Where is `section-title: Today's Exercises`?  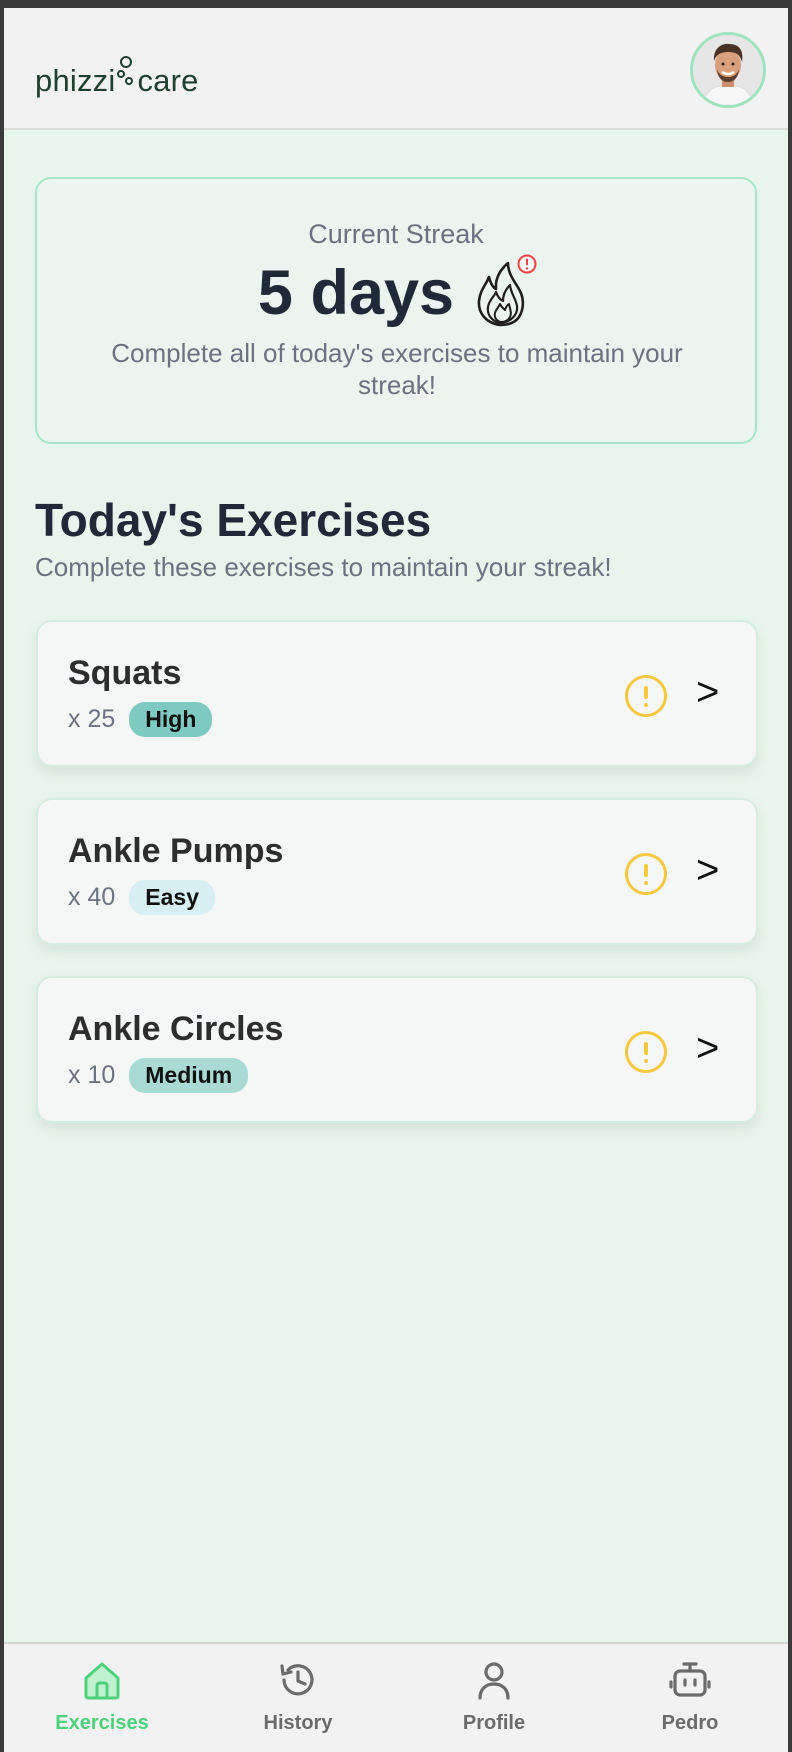
section-title: Today's Exercises is located at coordinates (233, 520).